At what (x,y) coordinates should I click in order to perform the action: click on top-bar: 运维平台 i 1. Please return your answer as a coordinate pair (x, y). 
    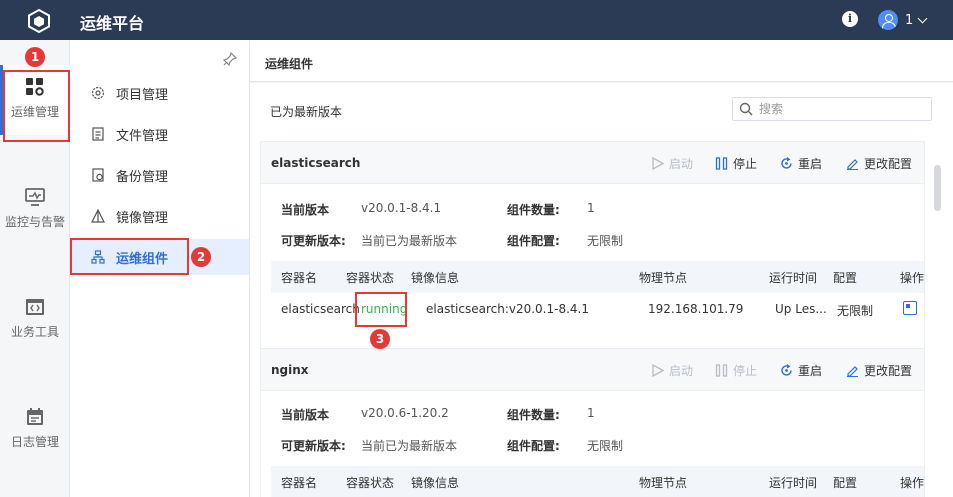
    Looking at the image, I should click on (476, 20).